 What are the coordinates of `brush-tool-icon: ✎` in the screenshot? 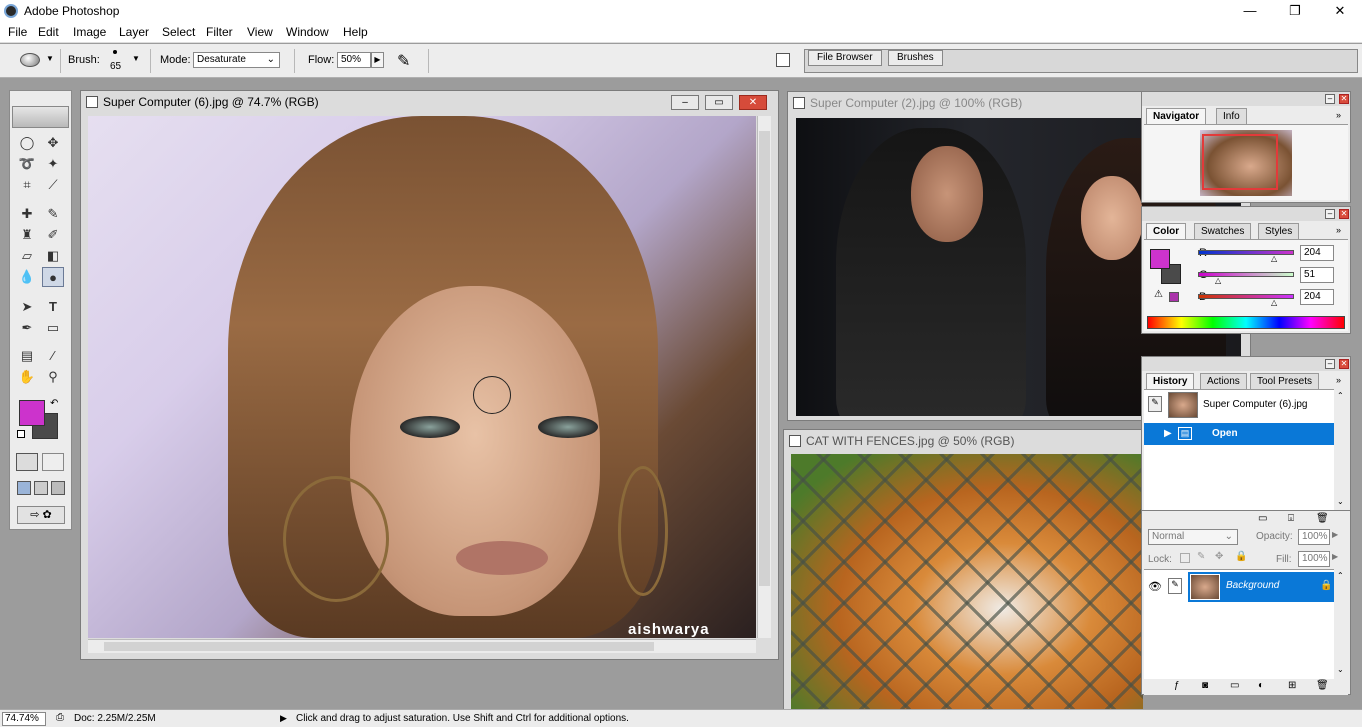 It's located at (53, 214).